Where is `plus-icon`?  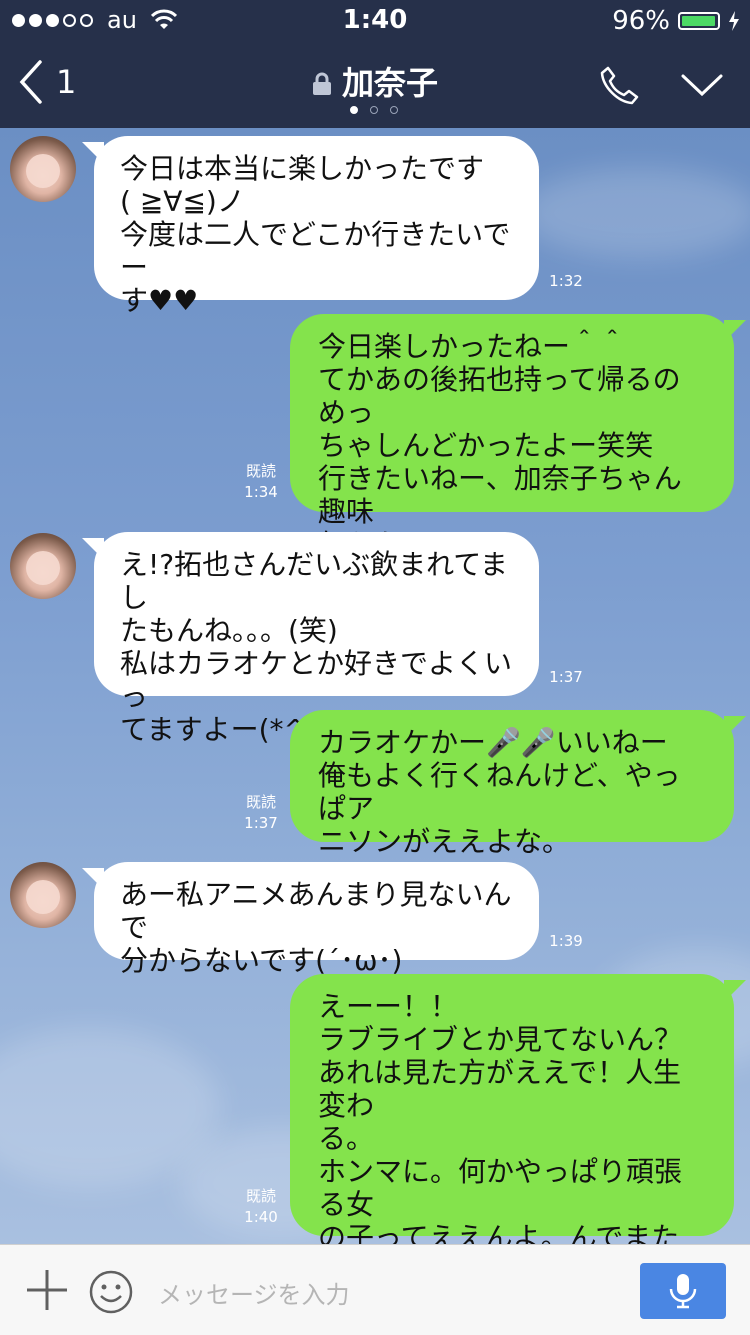
plus-icon is located at coordinates (47, 1290).